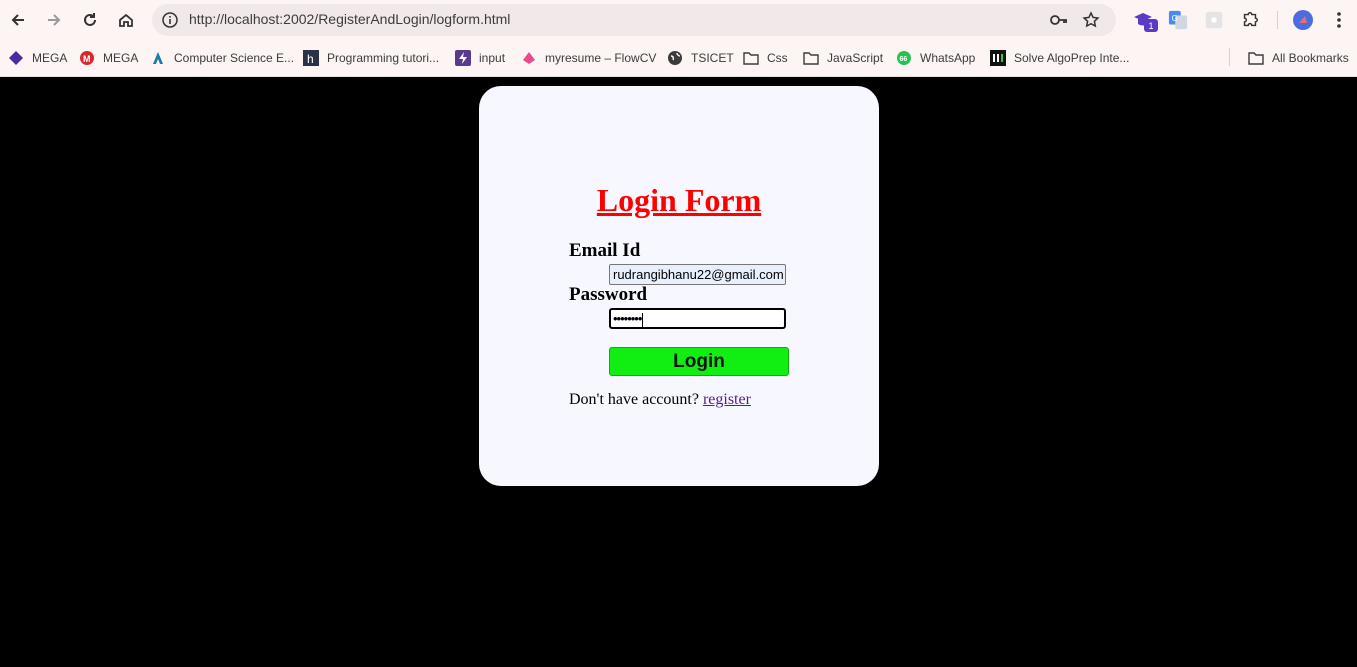 The width and height of the screenshot is (1357, 667). I want to click on password-input: ••••••••, so click(697, 318).